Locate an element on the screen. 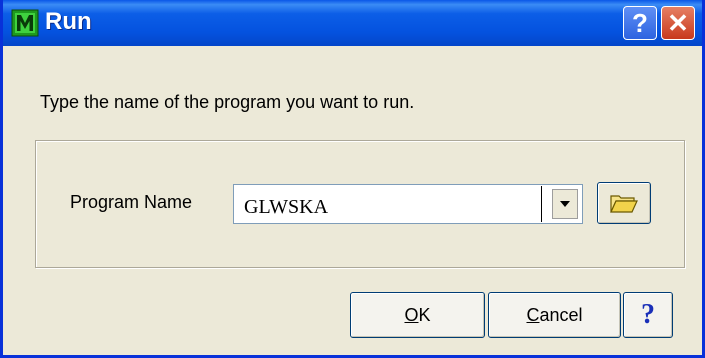 This screenshot has height=358, width=705. chevron-down-icon is located at coordinates (565, 204).